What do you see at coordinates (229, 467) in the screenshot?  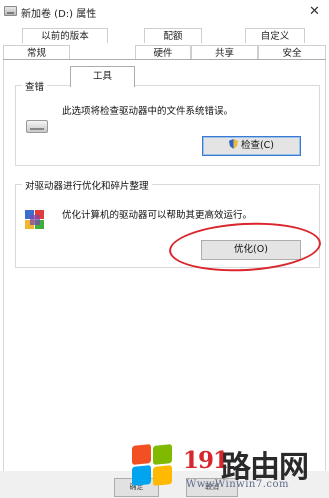 I see `watermark: 191 路由网 WwwWinwin7.com` at bounding box center [229, 467].